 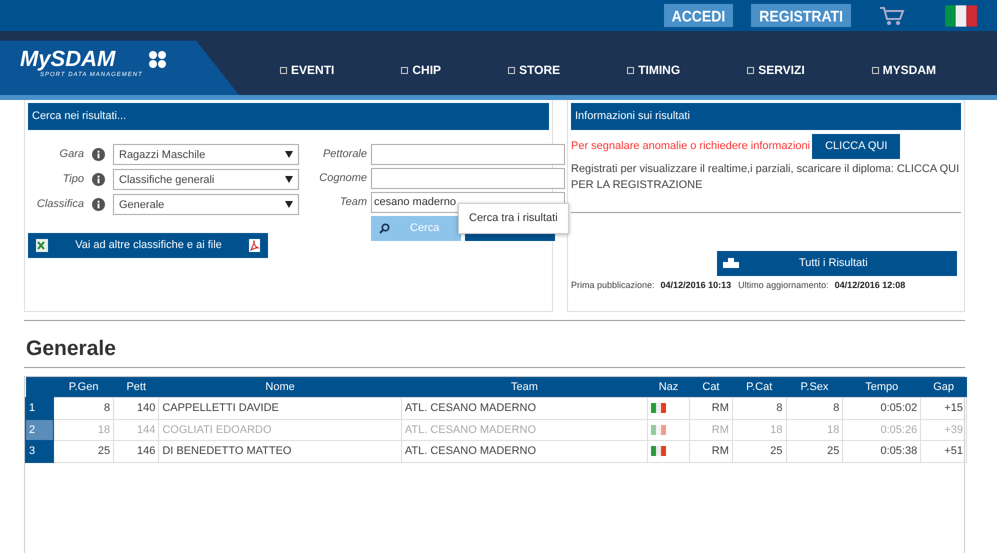 I want to click on column-header: Naz, so click(x=669, y=387).